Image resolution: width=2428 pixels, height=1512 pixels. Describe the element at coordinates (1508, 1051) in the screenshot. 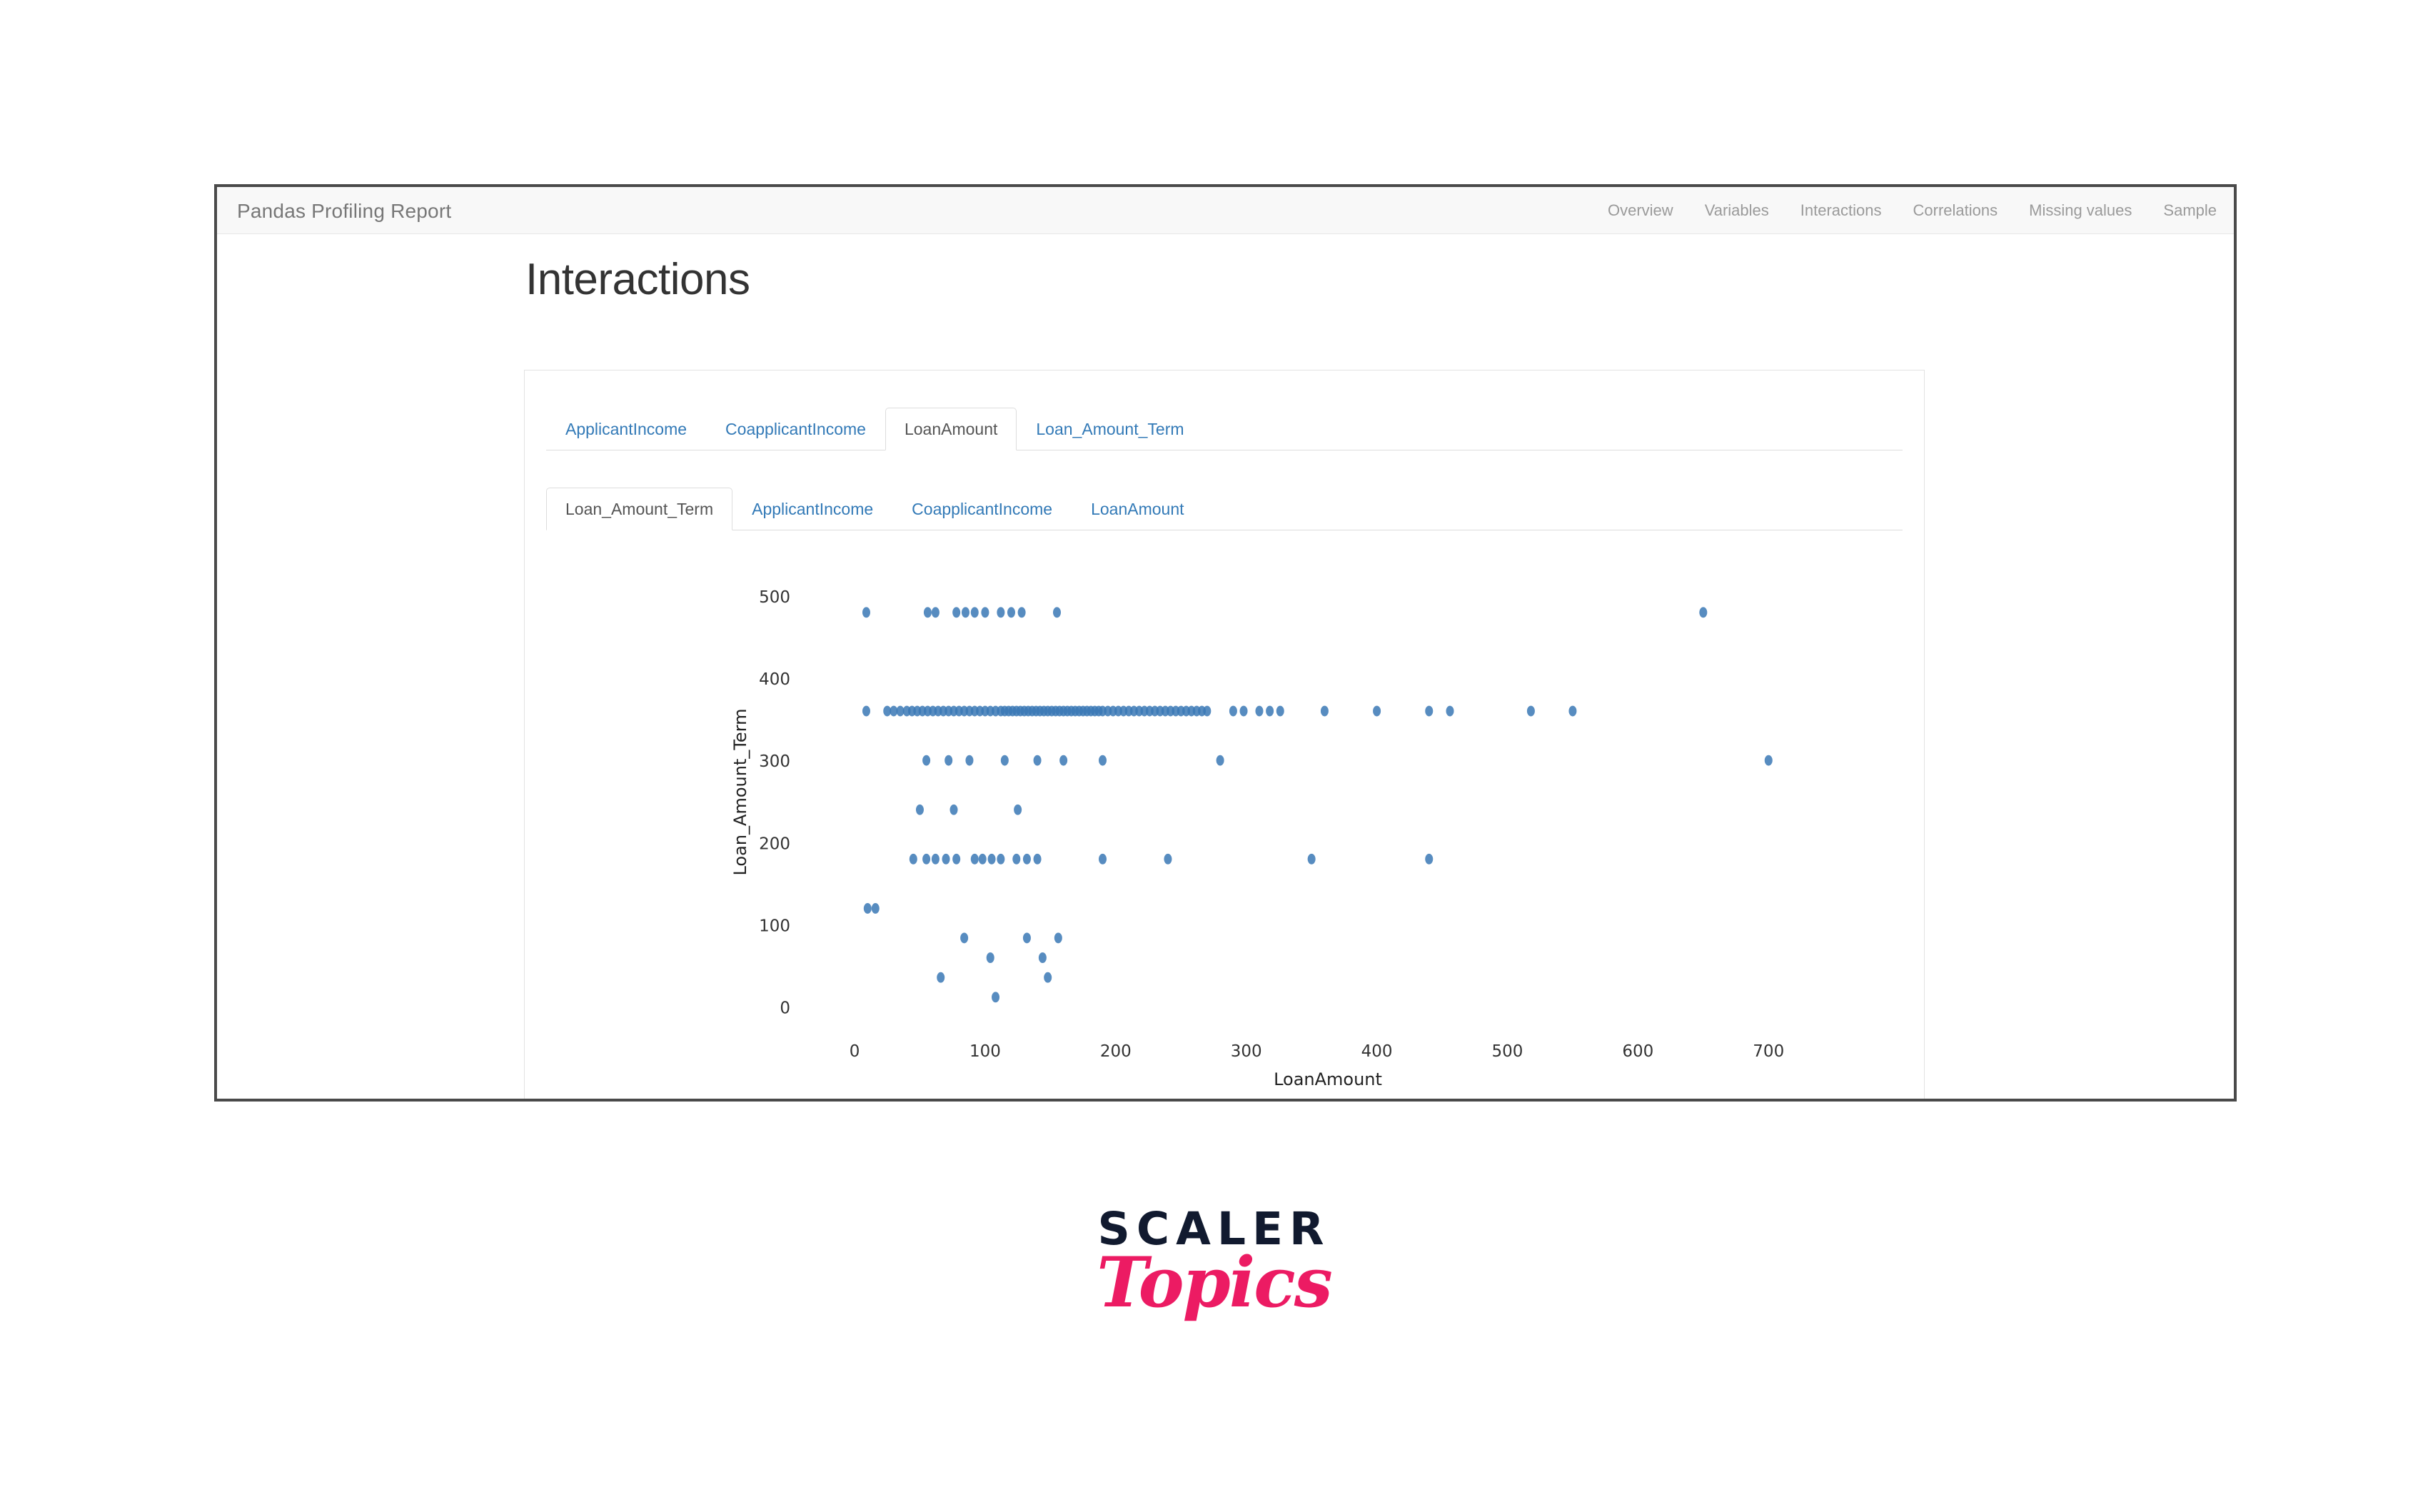

I see `x-tick-label: 500` at that location.